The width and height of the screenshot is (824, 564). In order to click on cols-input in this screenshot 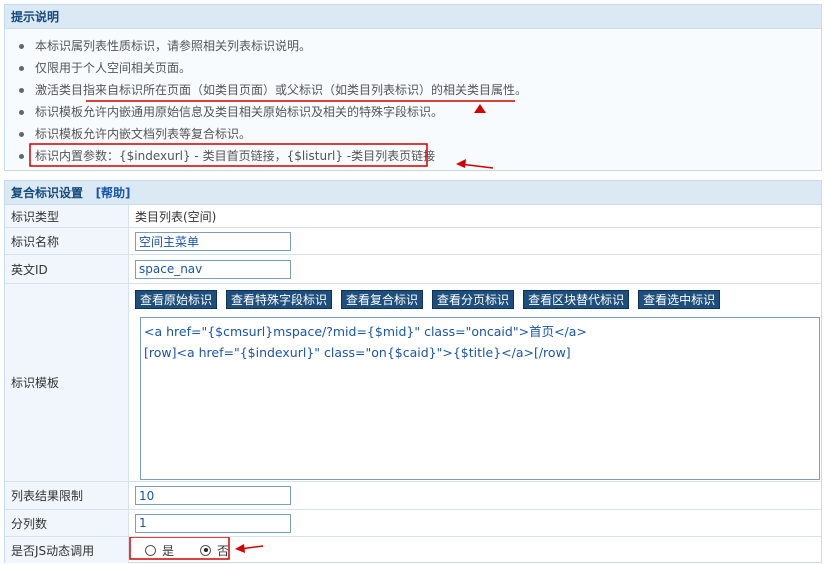, I will do `click(213, 523)`.